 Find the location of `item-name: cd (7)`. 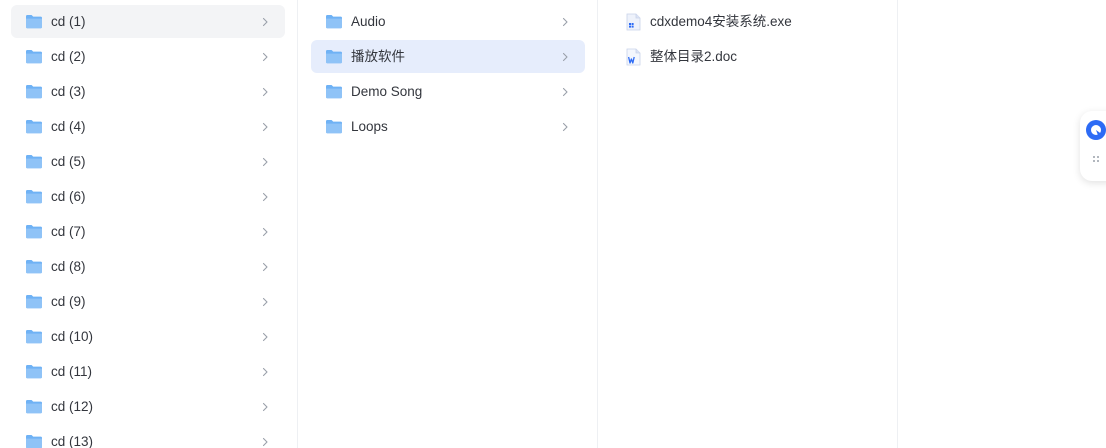

item-name: cd (7) is located at coordinates (68, 231).